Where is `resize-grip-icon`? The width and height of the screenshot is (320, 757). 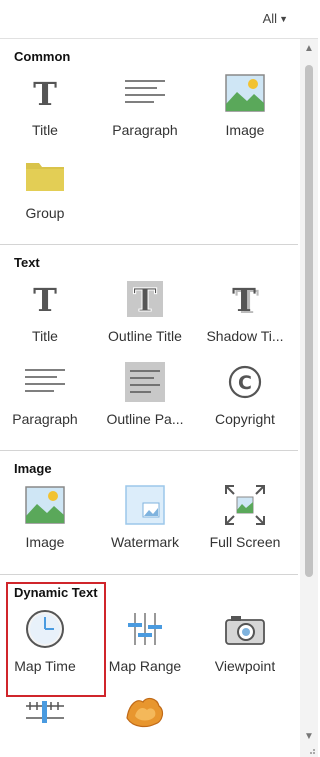 resize-grip-icon is located at coordinates (311, 750).